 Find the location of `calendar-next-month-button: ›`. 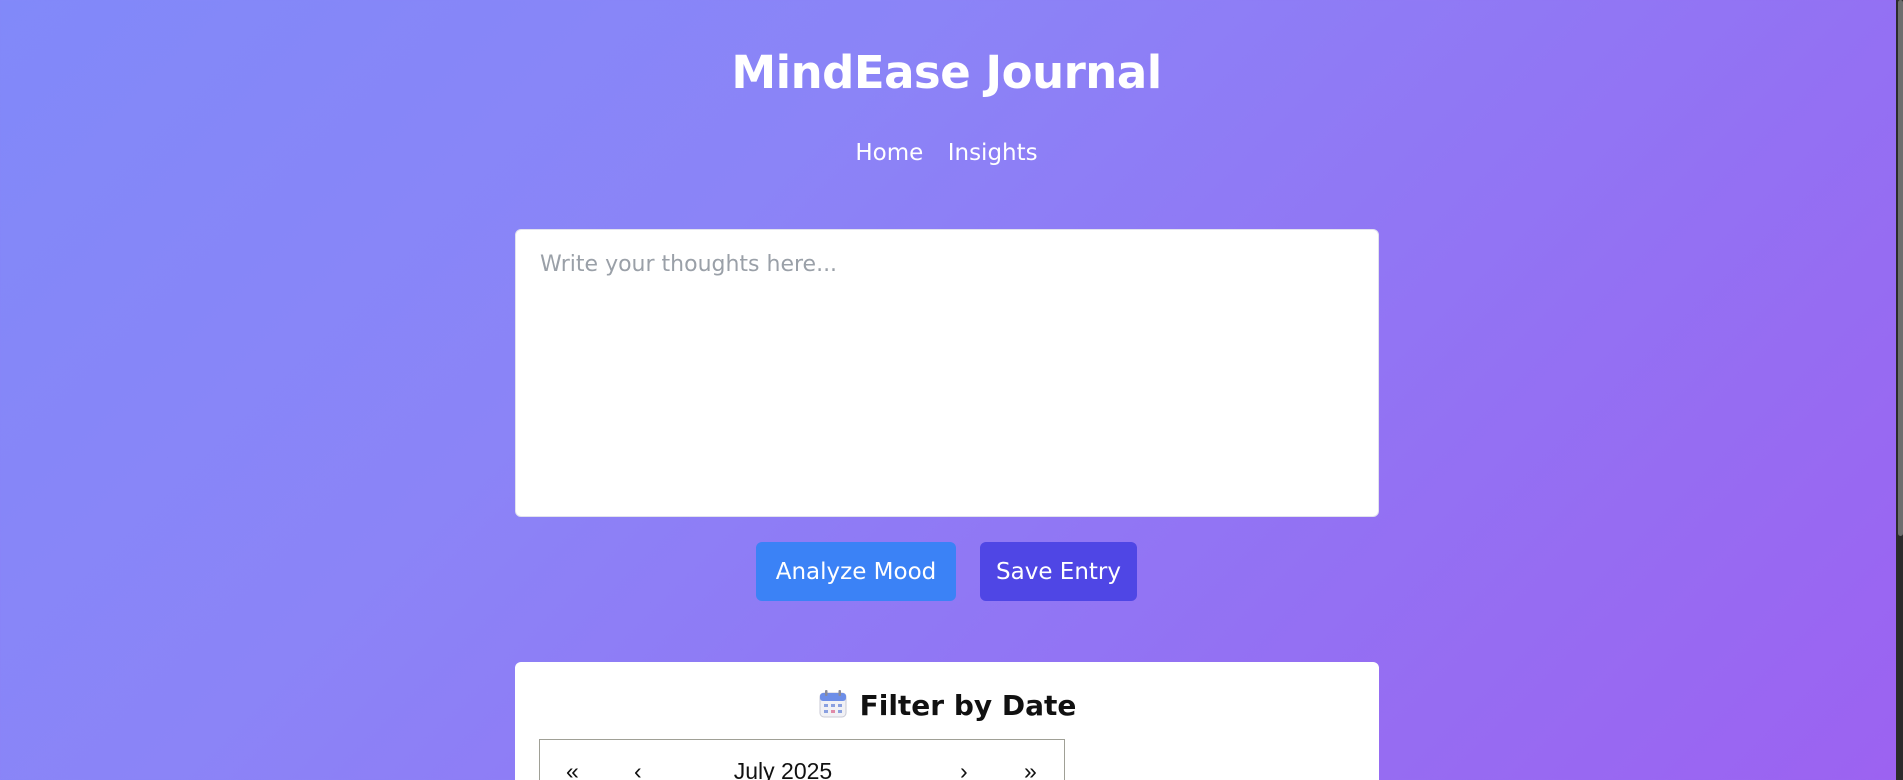

calendar-next-month-button: › is located at coordinates (964, 769).